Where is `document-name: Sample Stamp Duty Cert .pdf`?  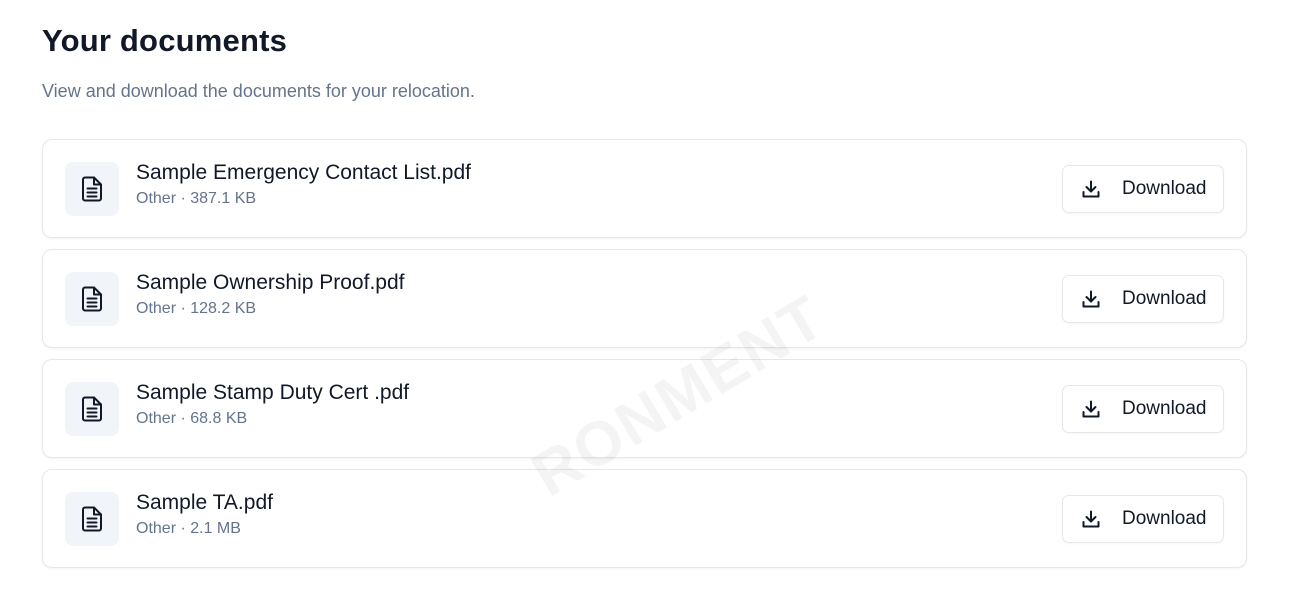 document-name: Sample Stamp Duty Cert .pdf is located at coordinates (273, 392).